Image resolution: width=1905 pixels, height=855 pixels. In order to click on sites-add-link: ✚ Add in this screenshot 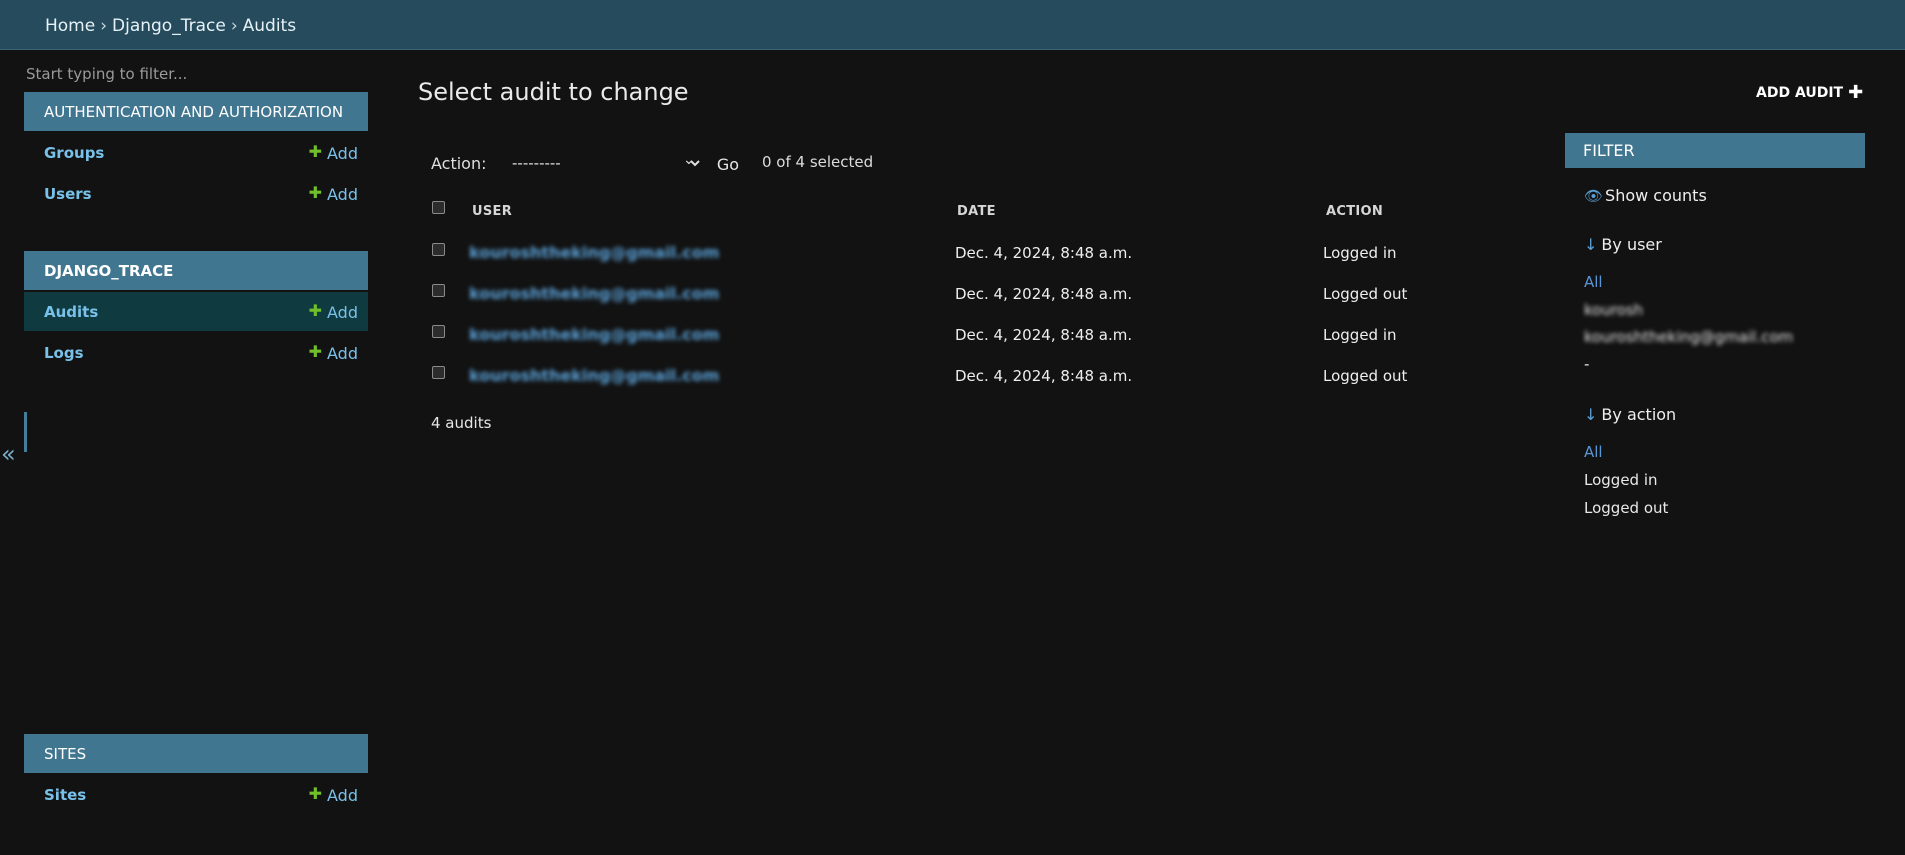, I will do `click(333, 794)`.